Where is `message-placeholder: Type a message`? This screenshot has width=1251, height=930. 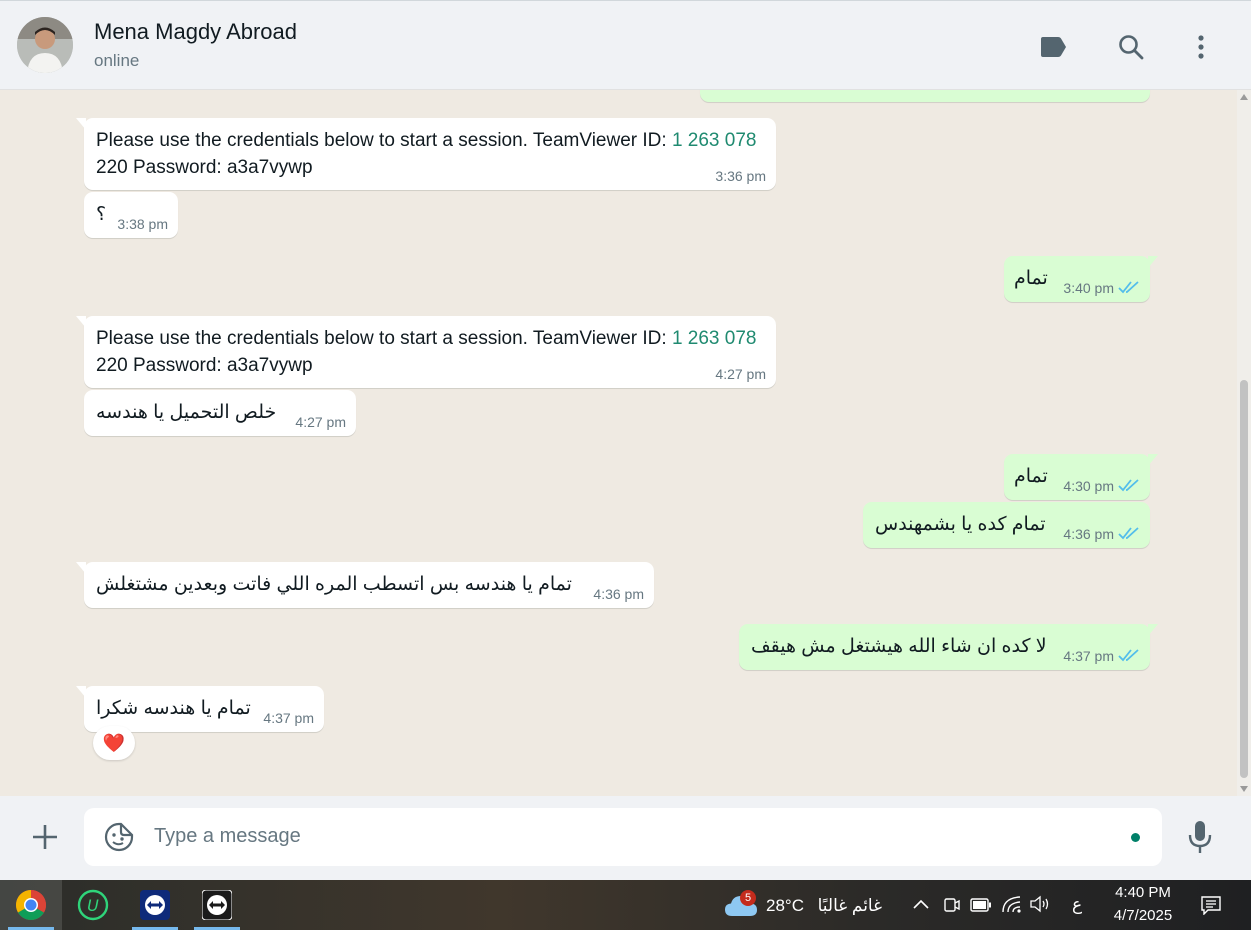
message-placeholder: Type a message is located at coordinates (227, 836).